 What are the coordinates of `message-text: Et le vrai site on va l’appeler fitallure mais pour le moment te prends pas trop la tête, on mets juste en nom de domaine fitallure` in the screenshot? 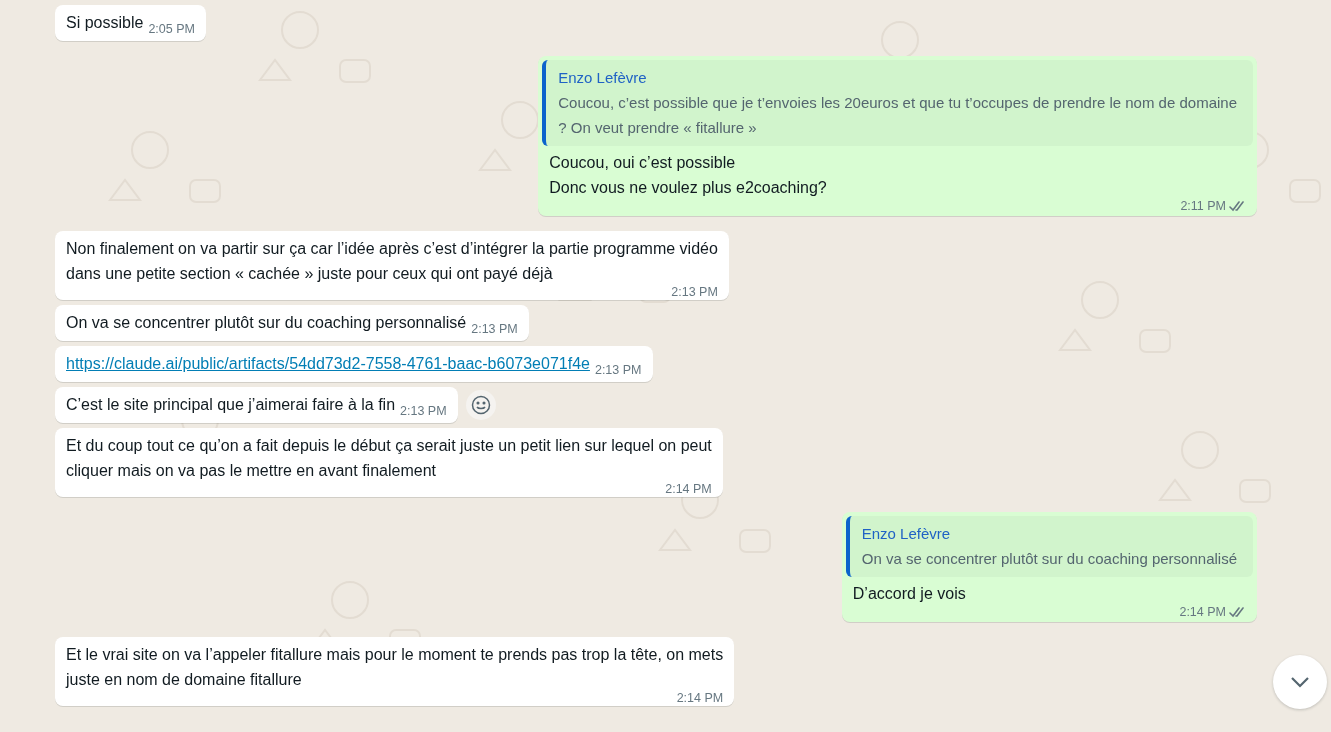 It's located at (395, 667).